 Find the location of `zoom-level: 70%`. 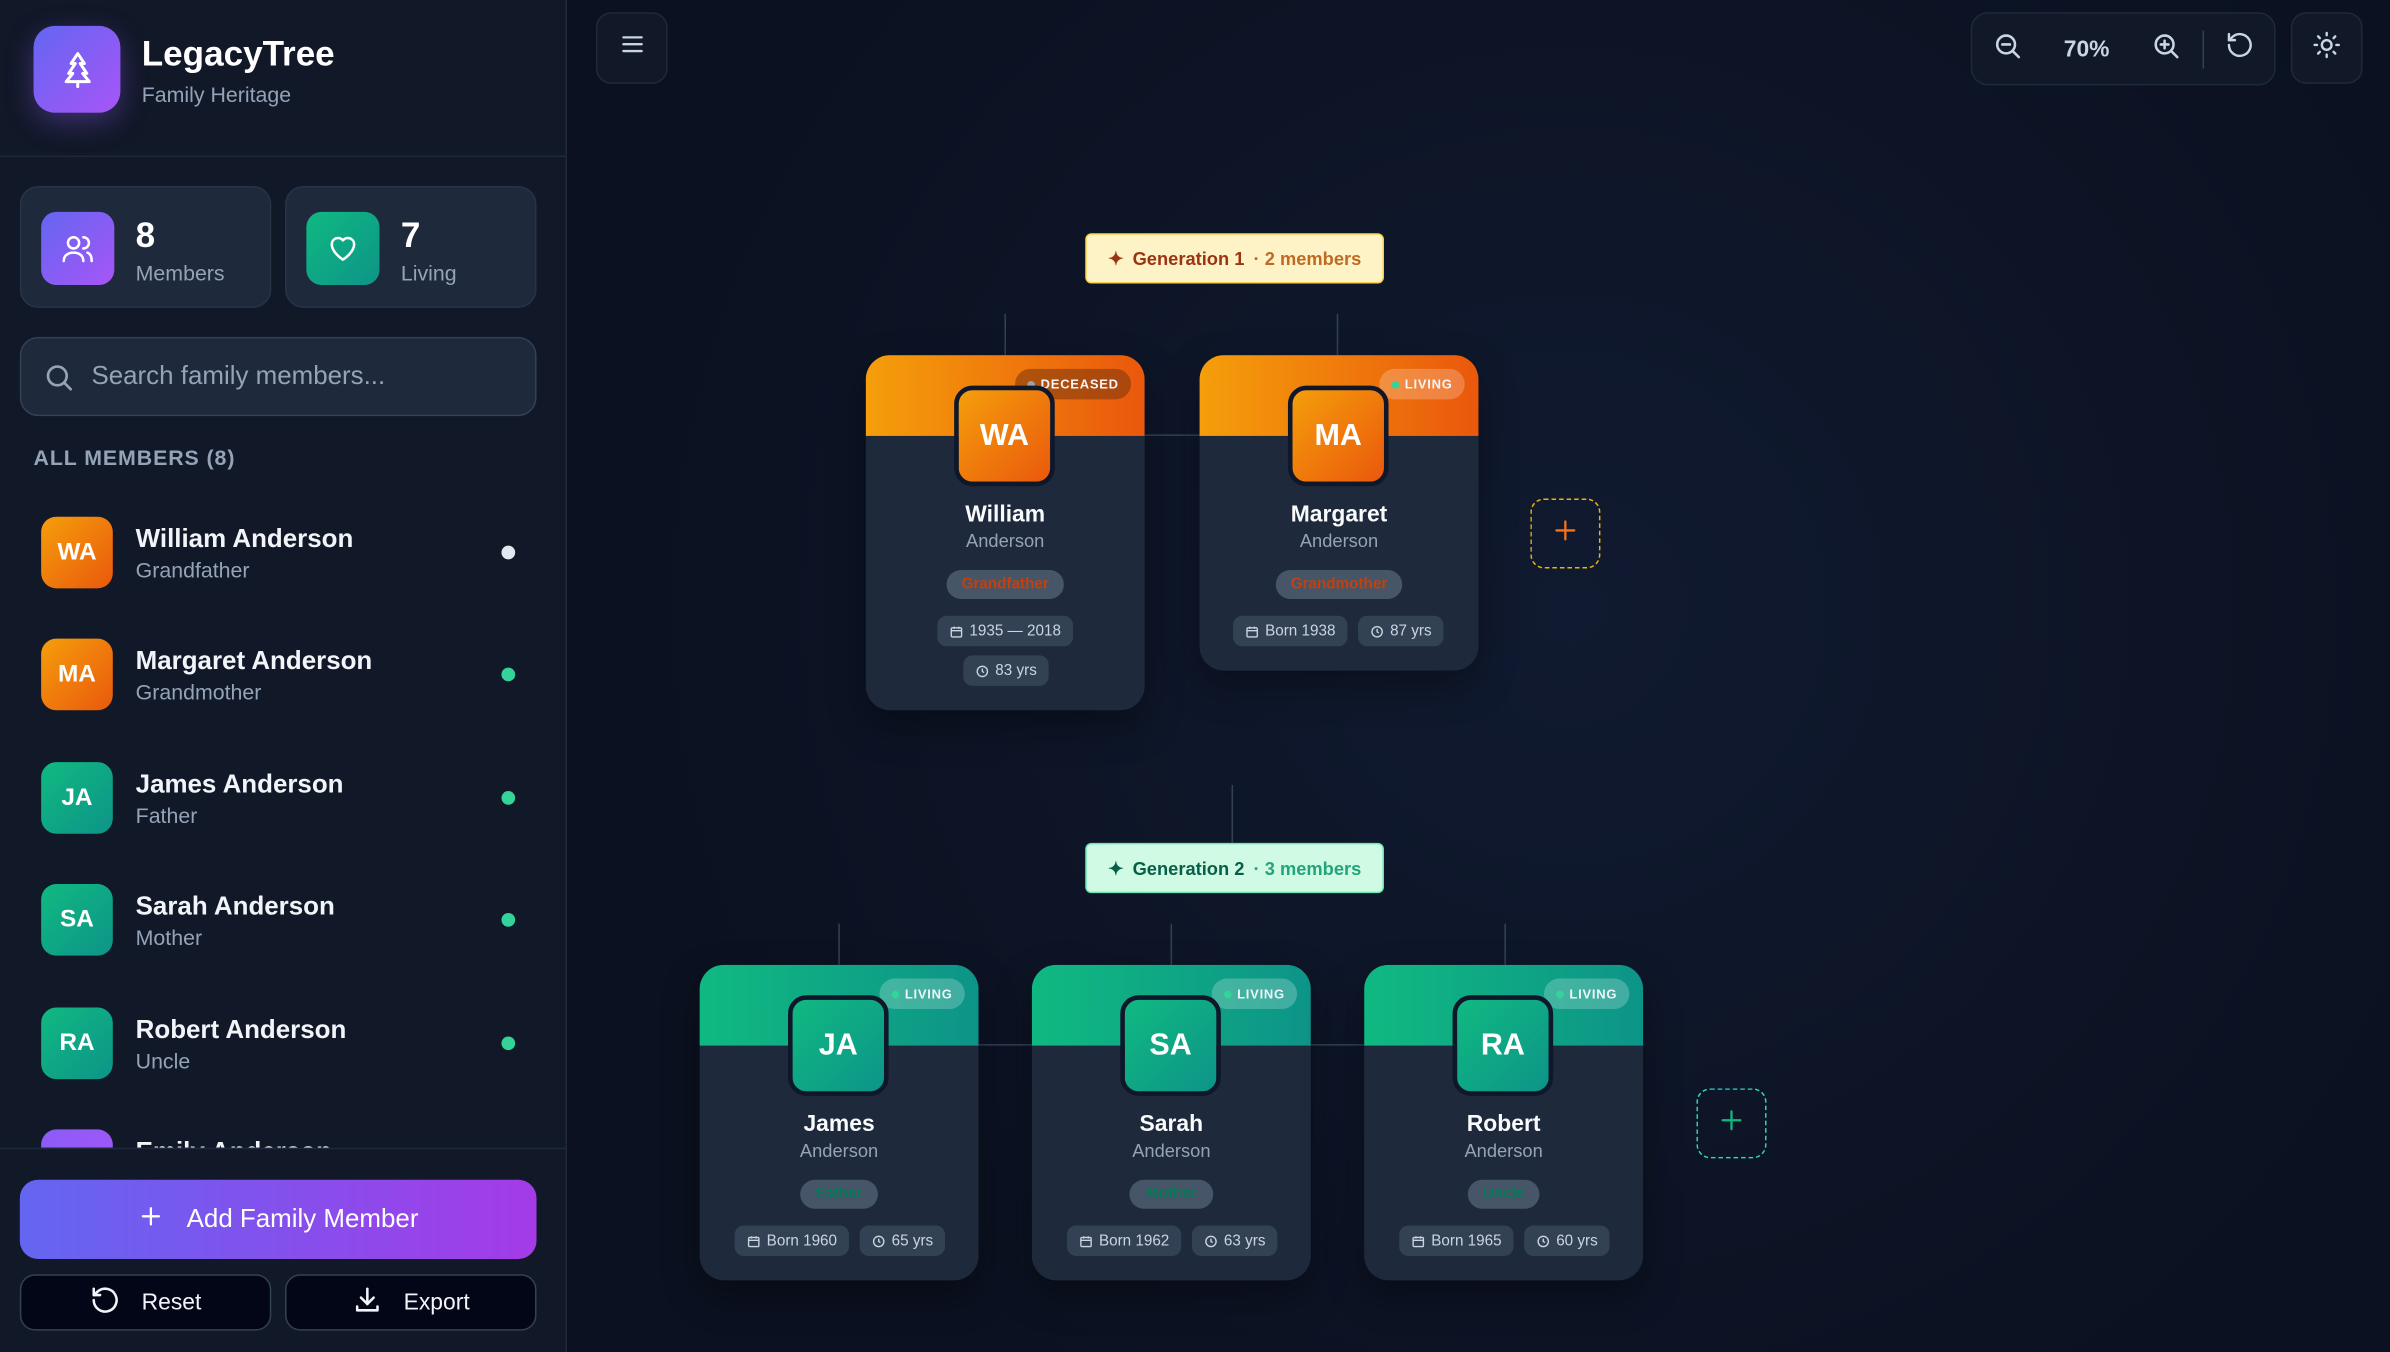

zoom-level: 70% is located at coordinates (2086, 48).